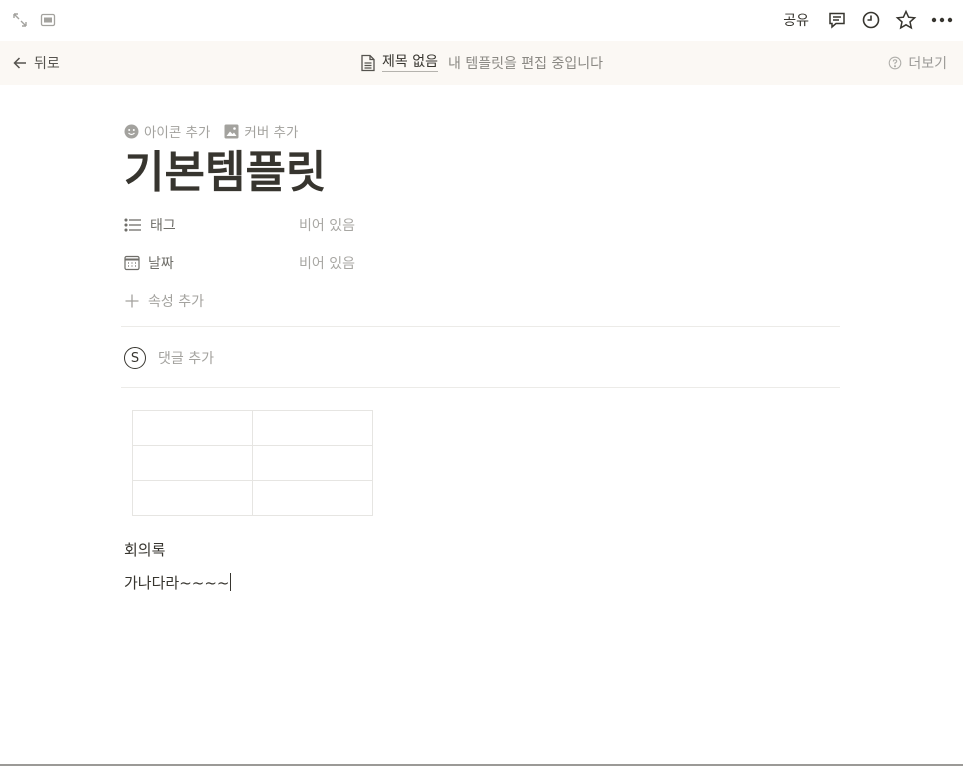  What do you see at coordinates (133, 225) in the screenshot?
I see `multi-select-icon` at bounding box center [133, 225].